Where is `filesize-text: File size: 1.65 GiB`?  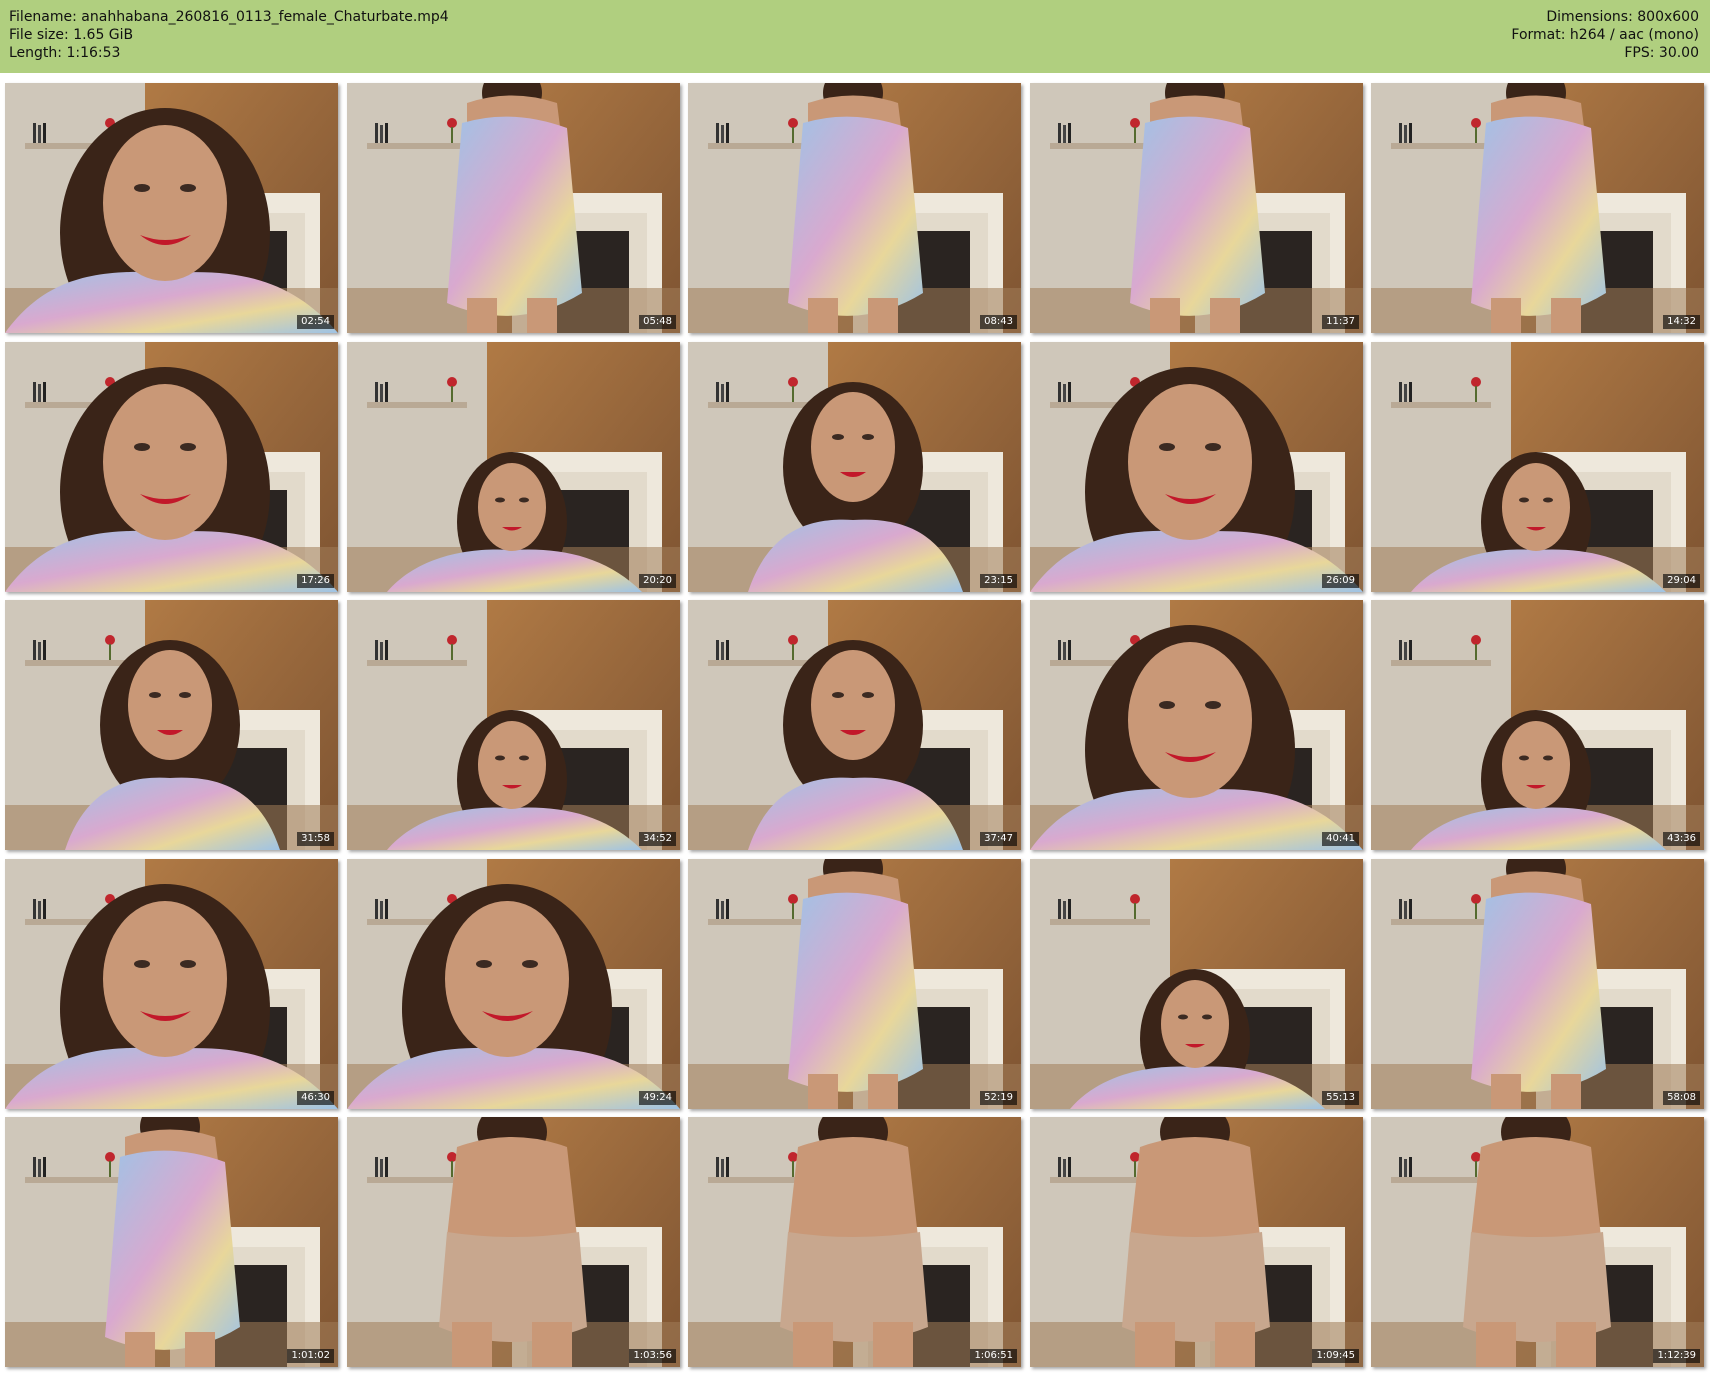 filesize-text: File size: 1.65 GiB is located at coordinates (71, 35).